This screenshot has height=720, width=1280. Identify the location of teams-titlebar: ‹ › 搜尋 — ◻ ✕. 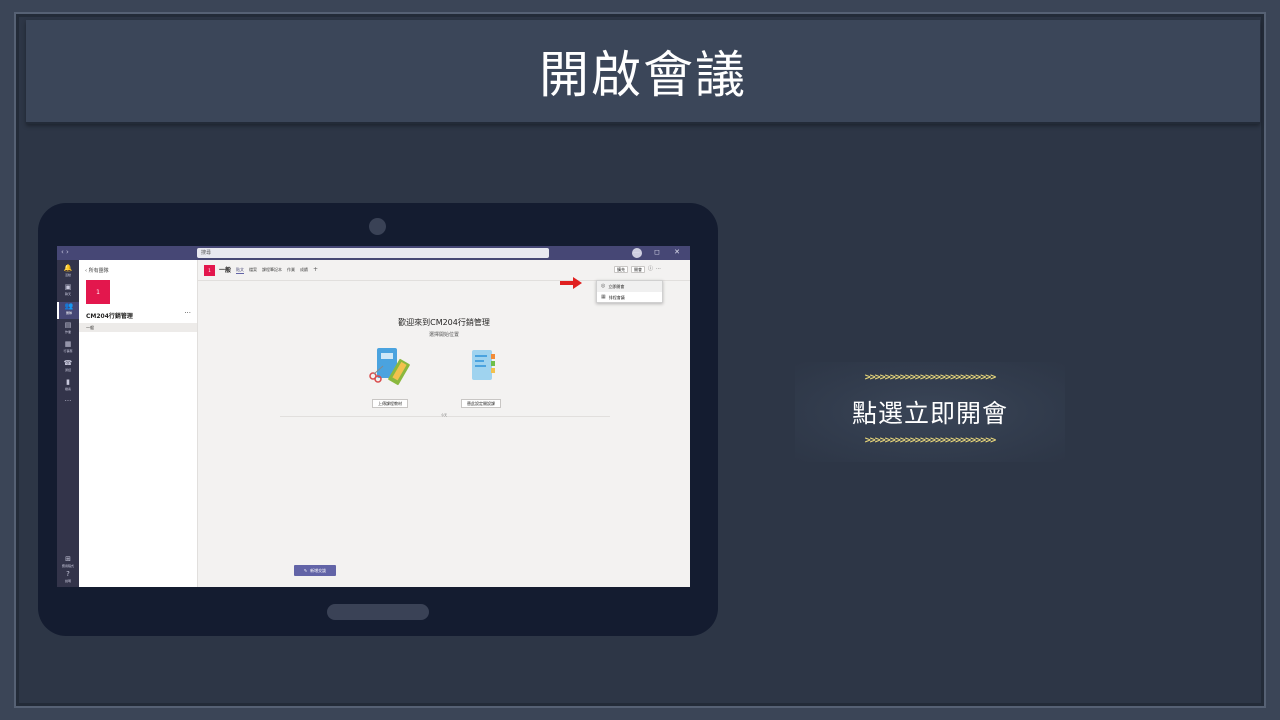
(373, 253).